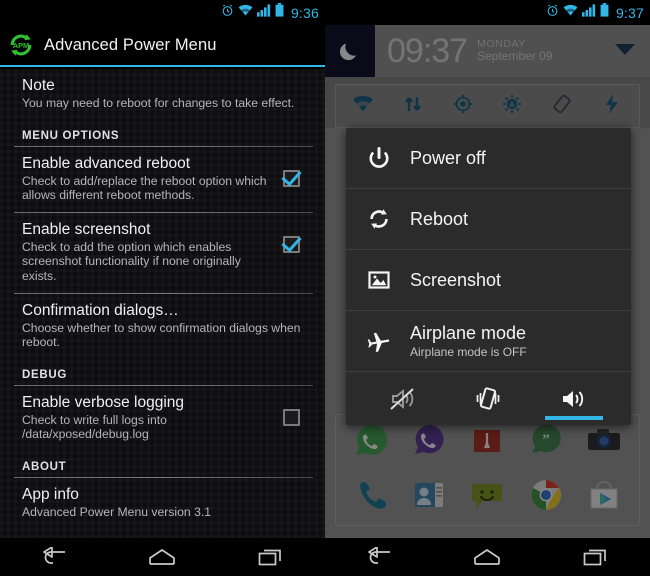  What do you see at coordinates (403, 399) in the screenshot?
I see `mute-icon` at bounding box center [403, 399].